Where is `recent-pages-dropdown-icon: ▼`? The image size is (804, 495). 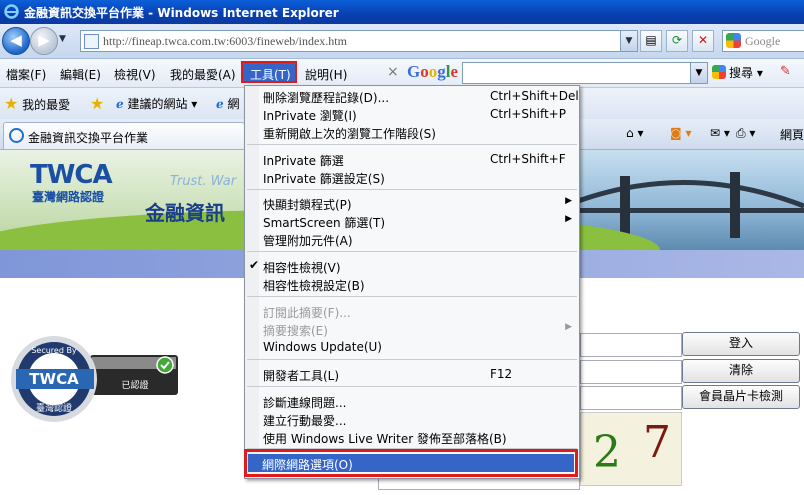 recent-pages-dropdown-icon: ▼ is located at coordinates (62, 39).